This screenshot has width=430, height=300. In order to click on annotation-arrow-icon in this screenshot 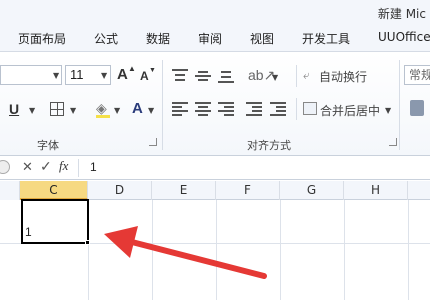, I will do `click(185, 252)`.